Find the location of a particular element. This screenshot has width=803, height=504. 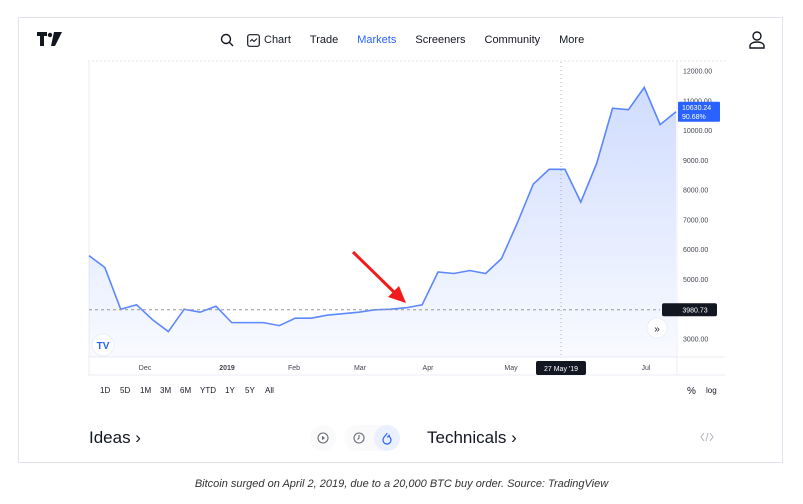

y-tick-label: 8000.00 is located at coordinates (695, 191).